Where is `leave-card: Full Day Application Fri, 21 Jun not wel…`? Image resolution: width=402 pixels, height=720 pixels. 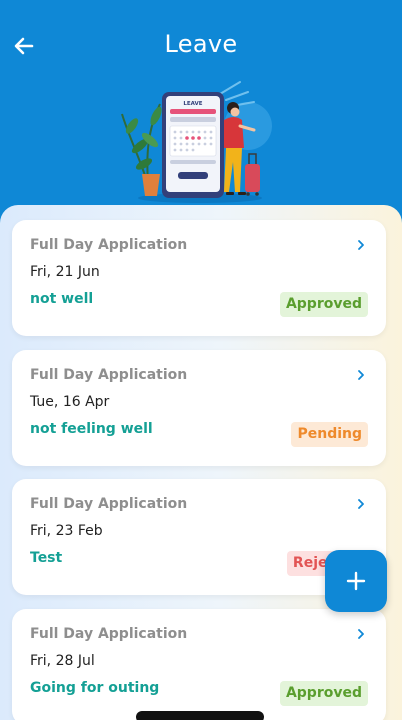 leave-card: Full Day Application Fri, 21 Jun not wel… is located at coordinates (199, 278).